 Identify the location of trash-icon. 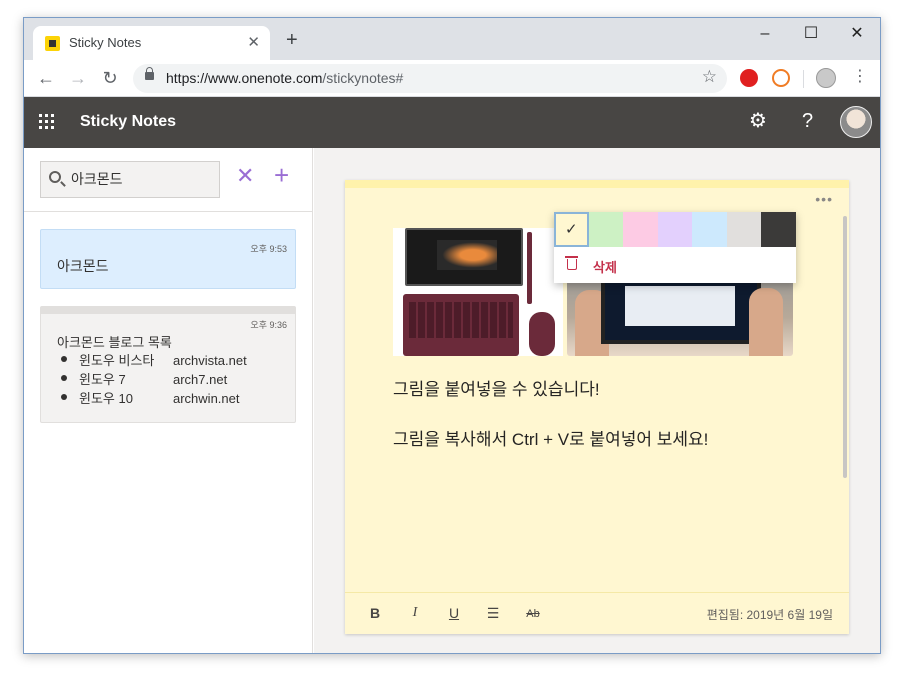
(571, 263).